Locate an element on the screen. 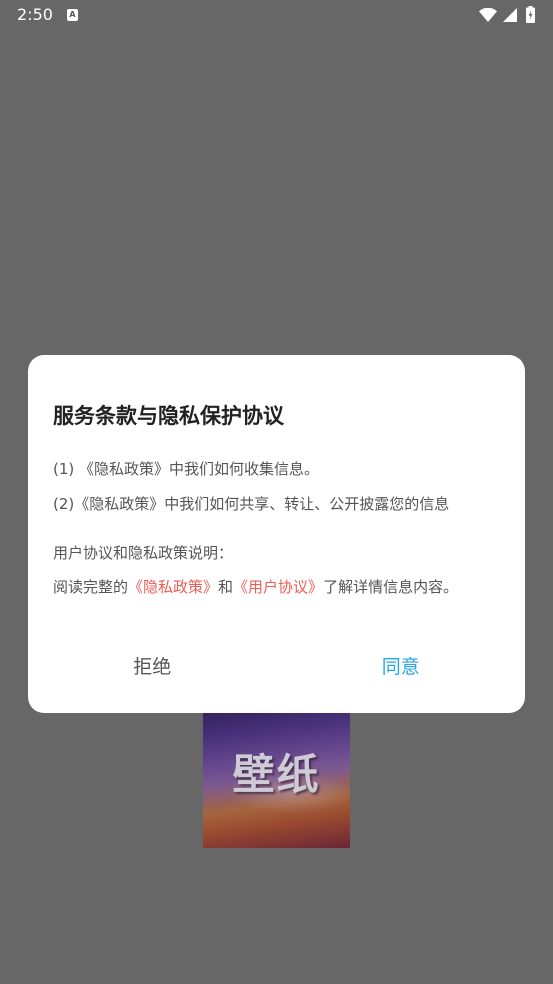 The height and width of the screenshot is (984, 553). privacy-line-share: (2)《隐私政策》中我们如何共享、转让、公开披露您的信息 is located at coordinates (251, 504).